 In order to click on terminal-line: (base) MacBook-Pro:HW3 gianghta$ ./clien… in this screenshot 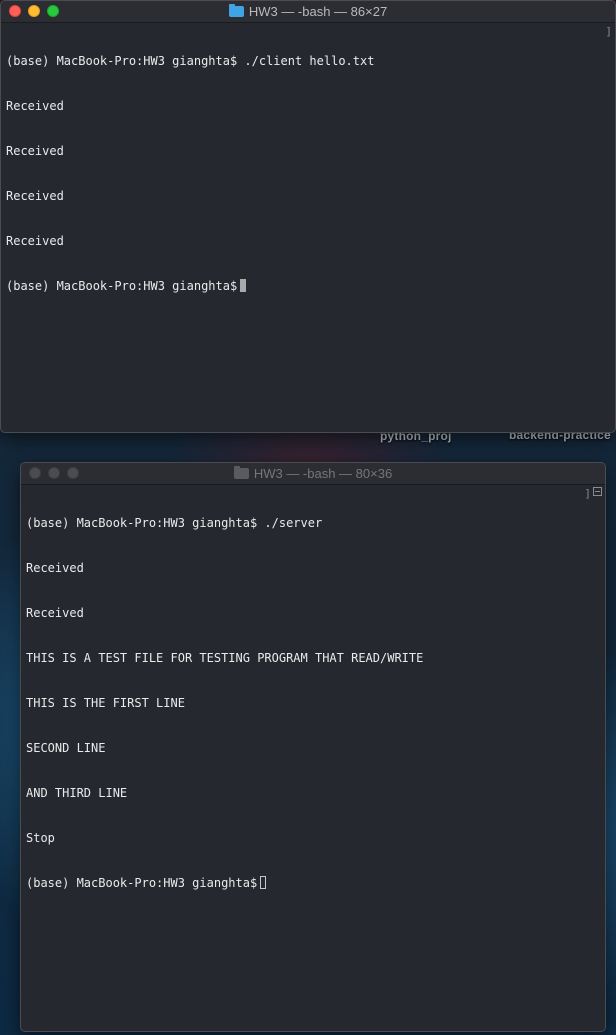, I will do `click(190, 61)`.